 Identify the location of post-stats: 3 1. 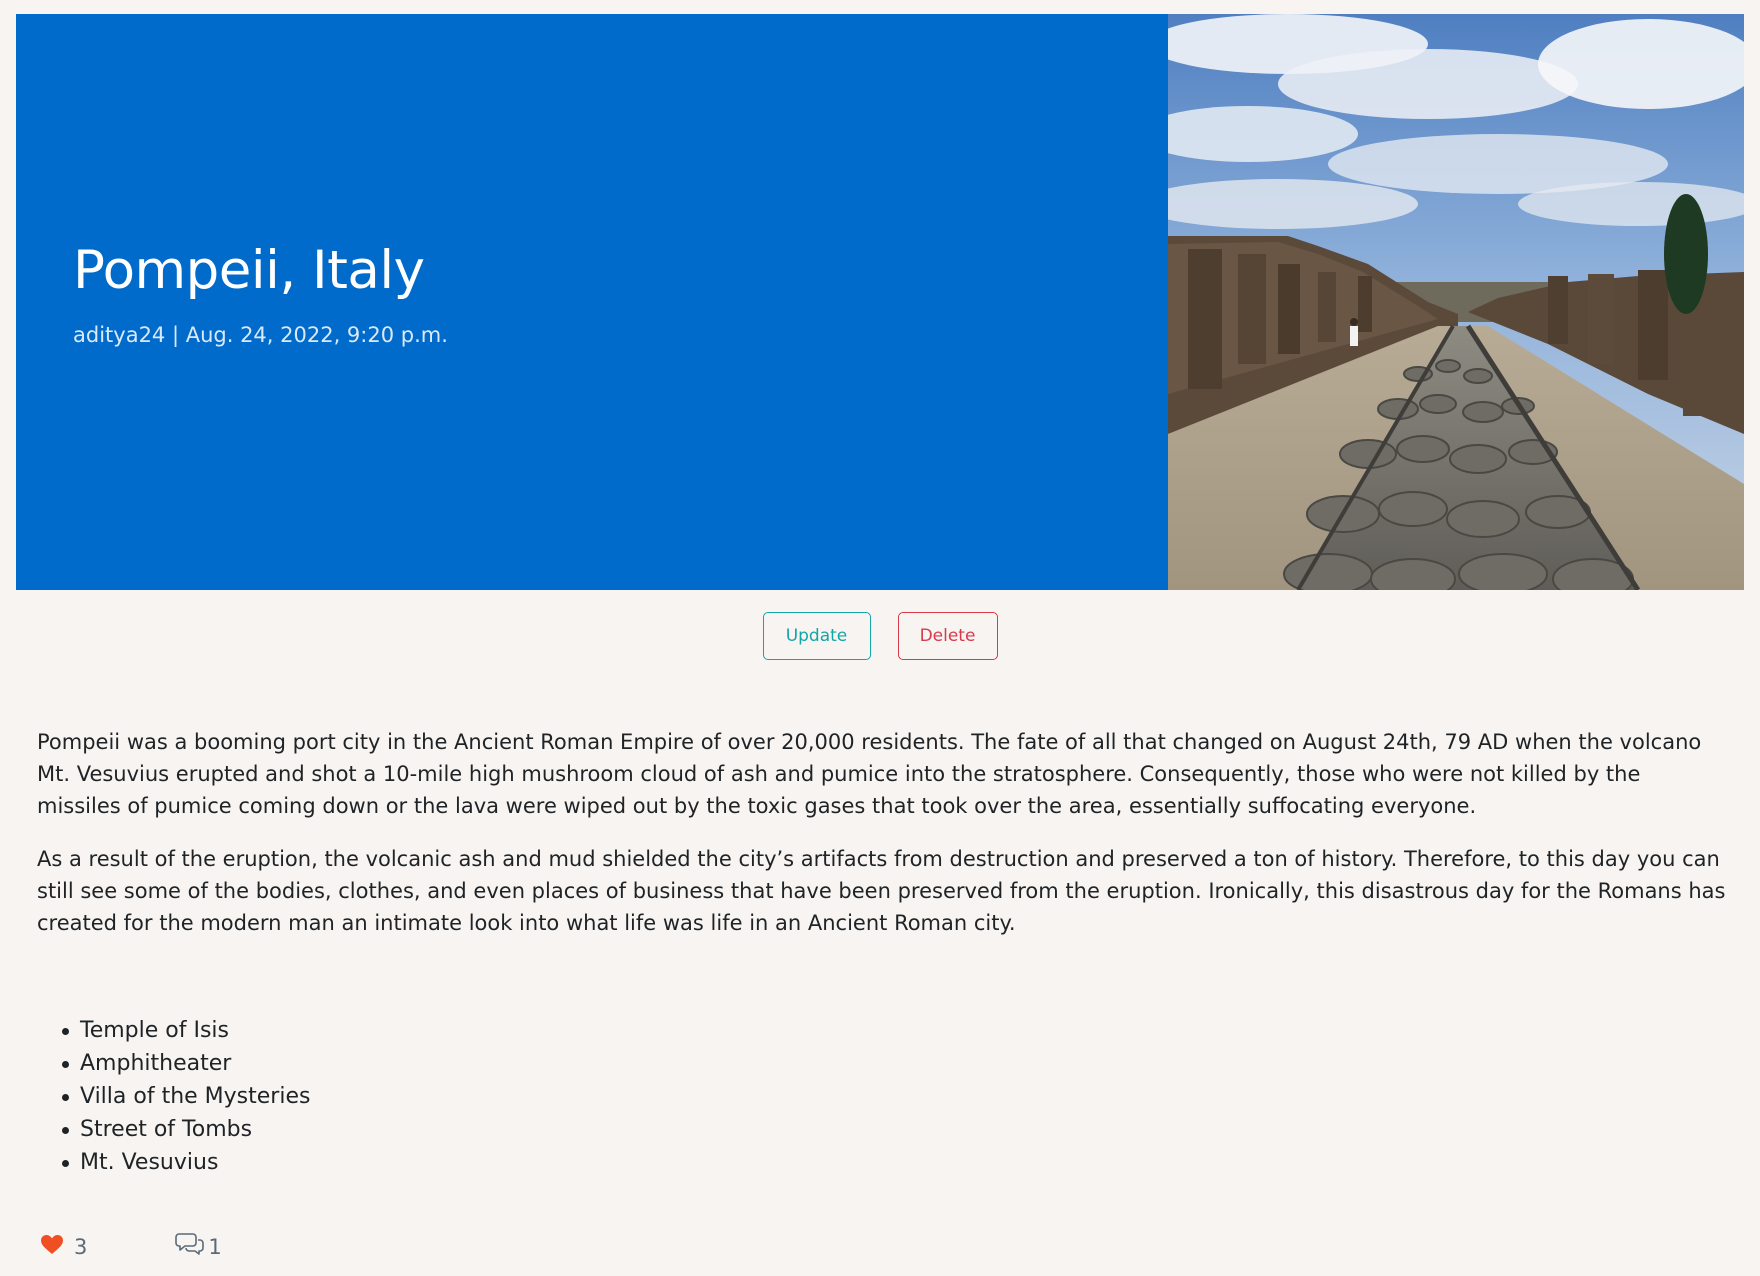
(131, 1246).